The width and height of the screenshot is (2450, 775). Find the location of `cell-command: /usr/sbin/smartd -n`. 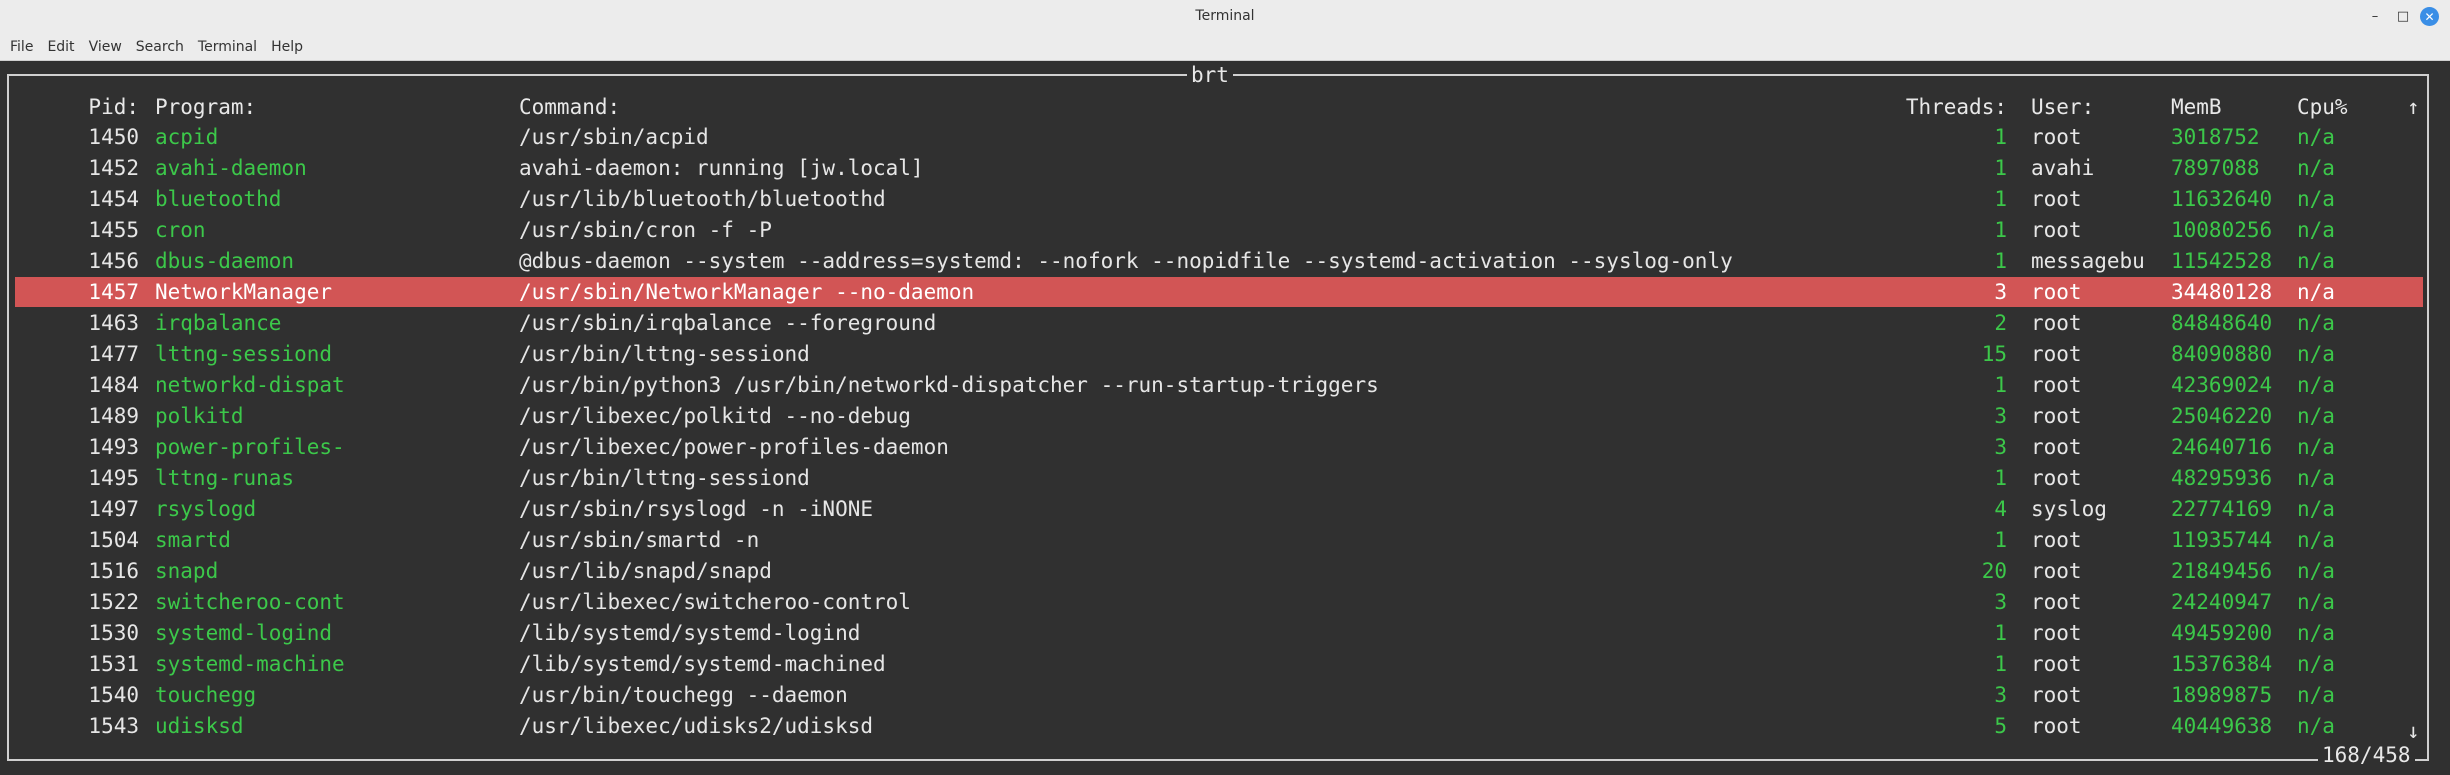

cell-command: /usr/sbin/smartd -n is located at coordinates (639, 540).